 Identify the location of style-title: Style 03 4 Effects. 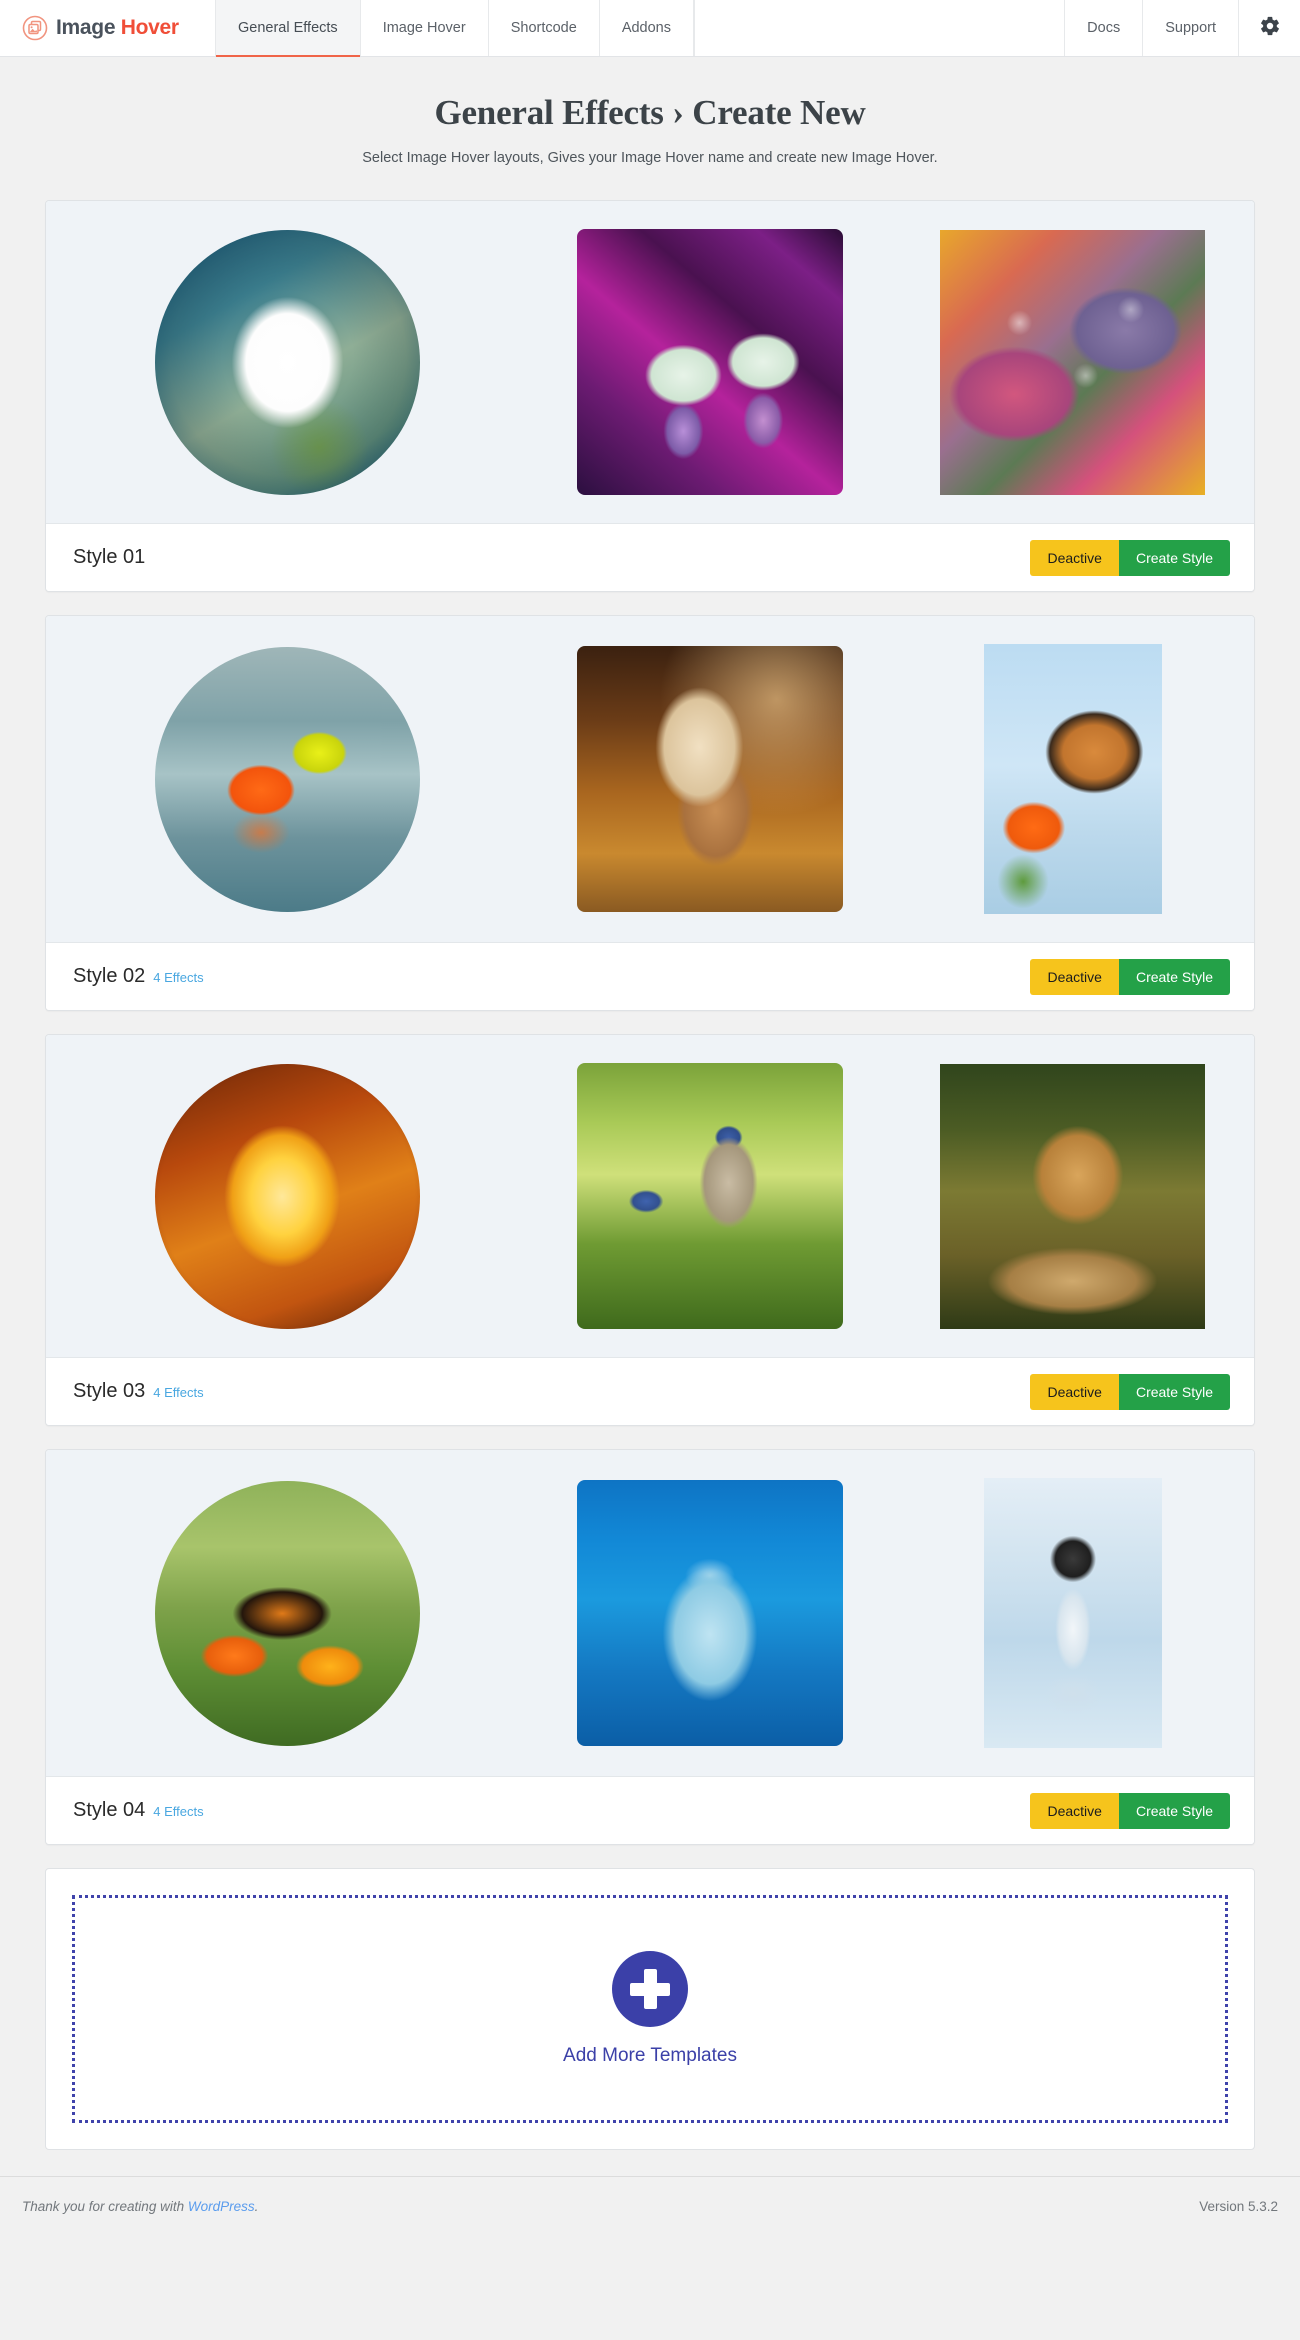
(138, 1391).